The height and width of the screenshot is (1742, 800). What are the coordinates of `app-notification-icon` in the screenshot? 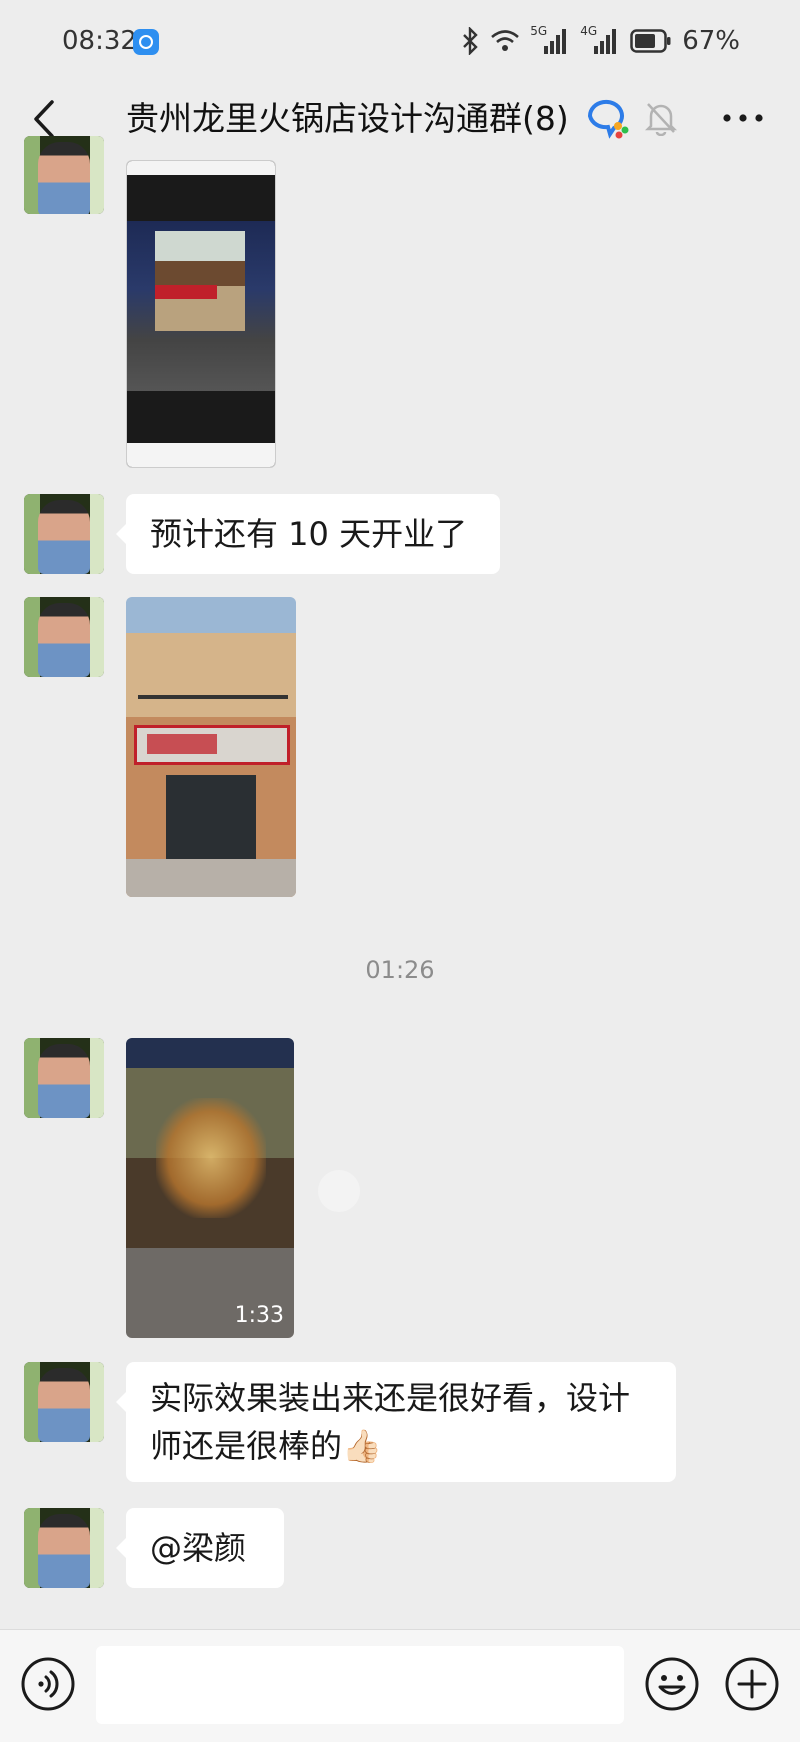 It's located at (146, 42).